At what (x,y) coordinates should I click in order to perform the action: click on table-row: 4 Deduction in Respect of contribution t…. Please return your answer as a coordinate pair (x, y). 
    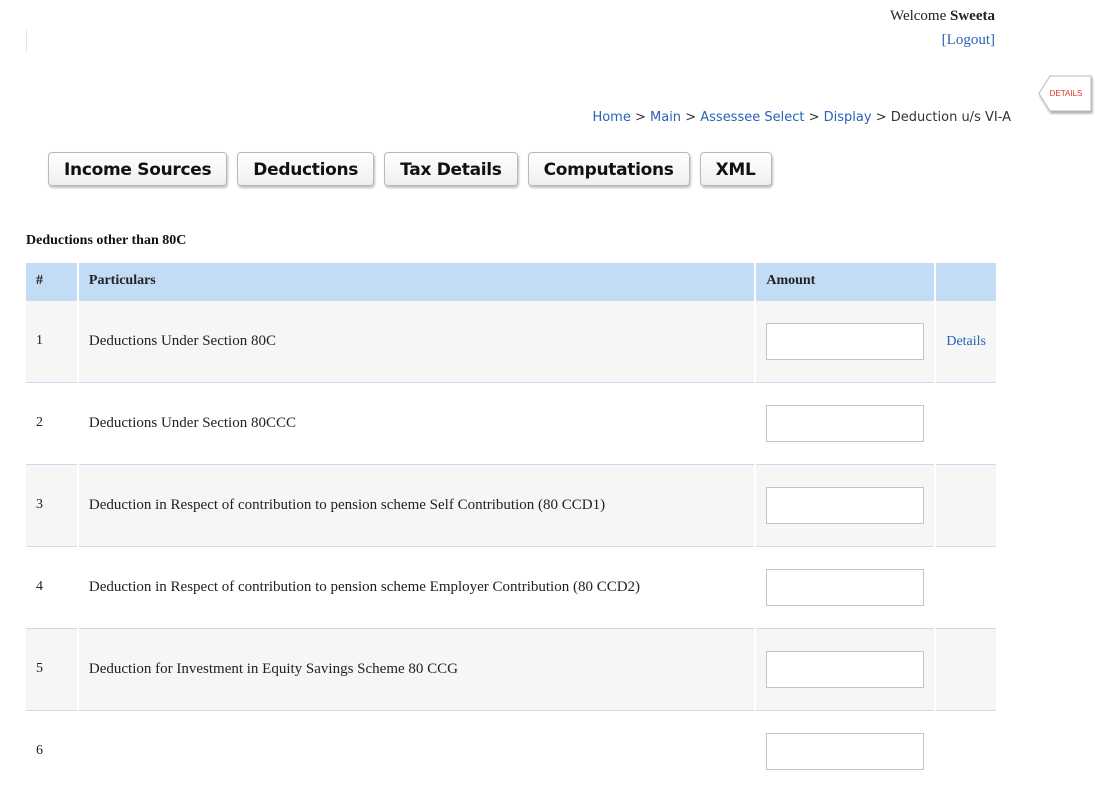
    Looking at the image, I should click on (511, 586).